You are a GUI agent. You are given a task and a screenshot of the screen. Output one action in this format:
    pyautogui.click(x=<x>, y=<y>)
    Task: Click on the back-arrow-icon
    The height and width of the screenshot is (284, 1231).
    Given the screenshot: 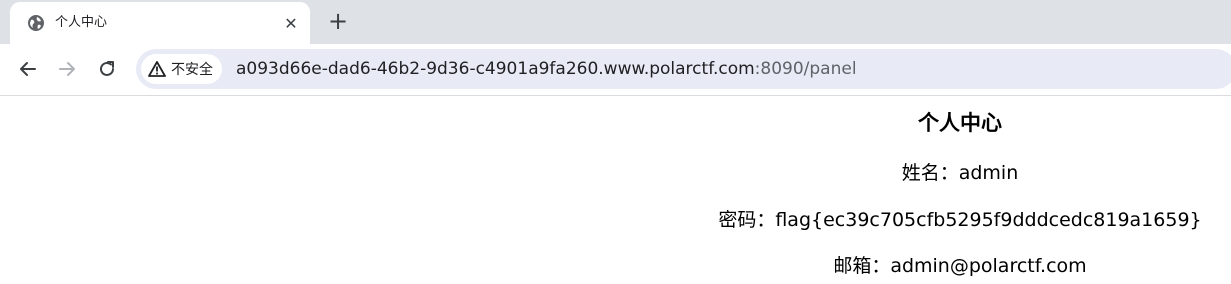 What is the action you would take?
    pyautogui.click(x=28, y=69)
    